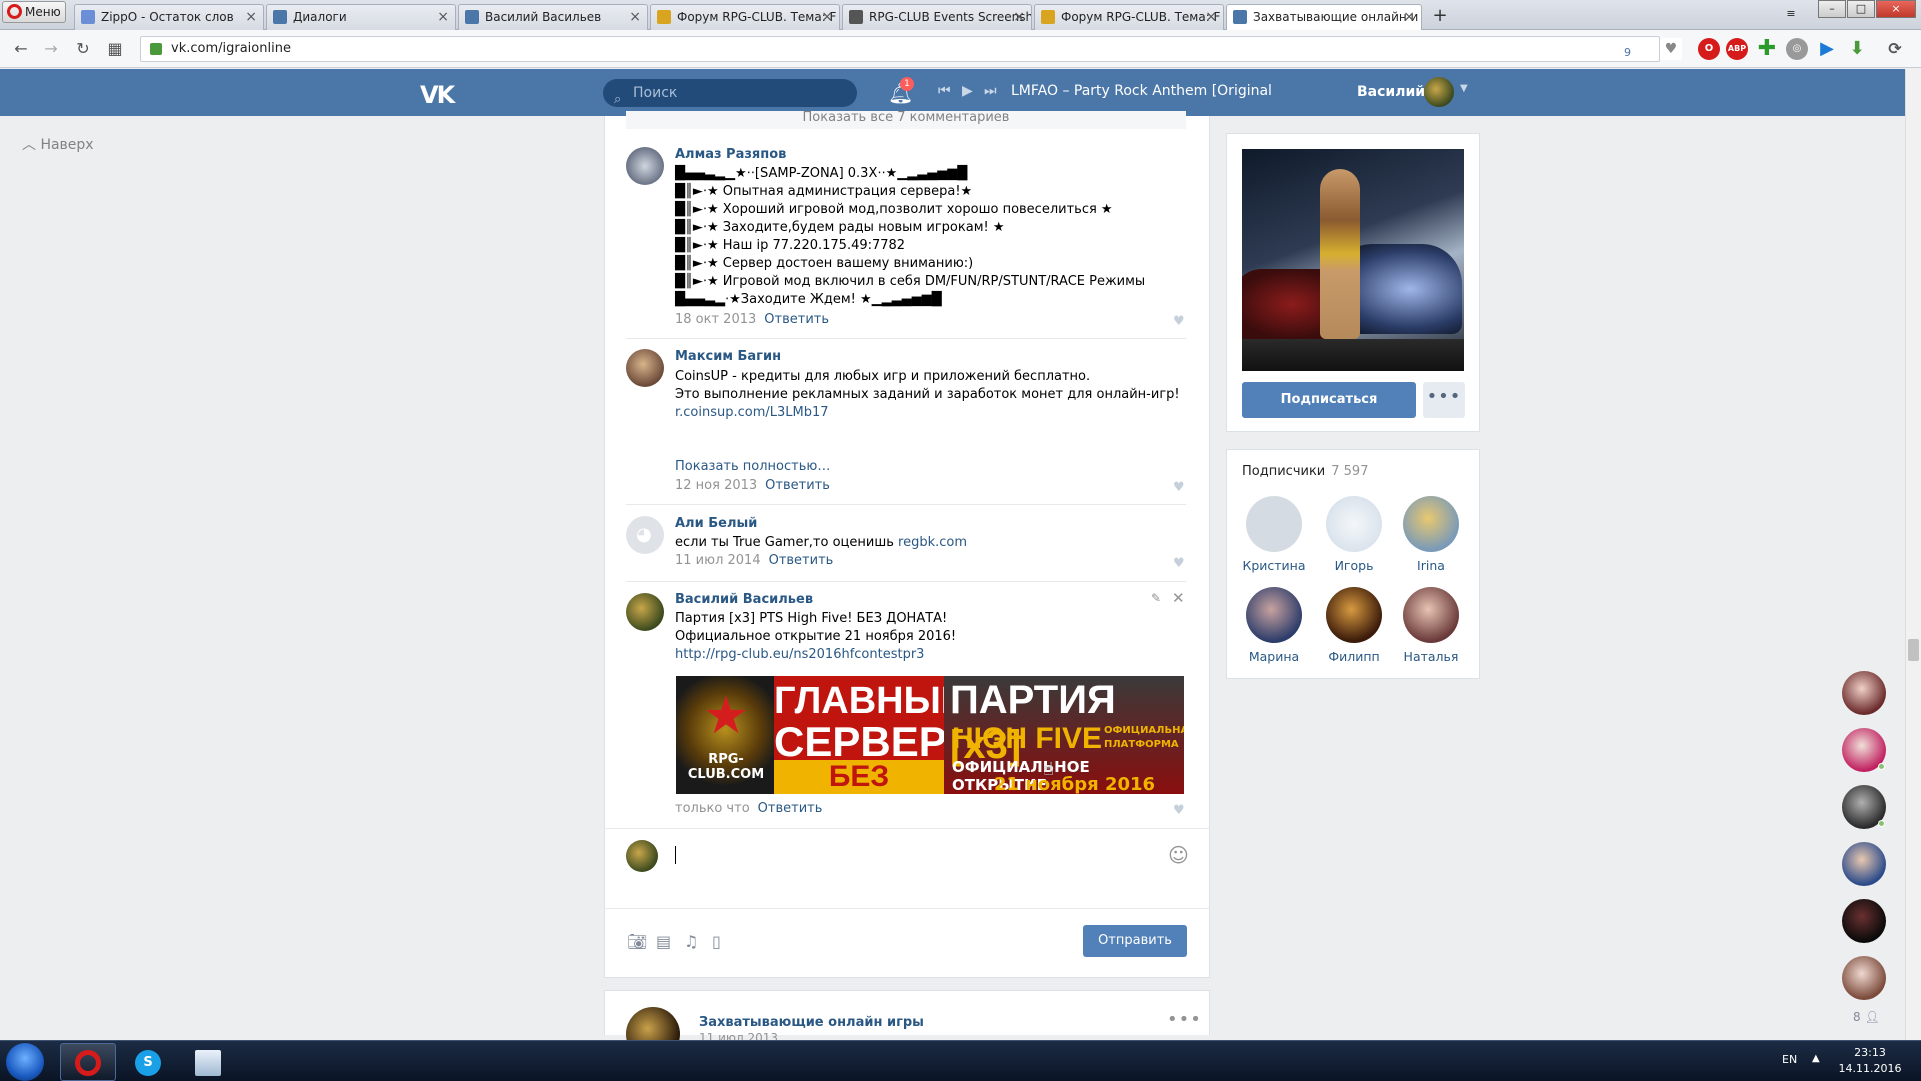 This screenshot has height=1081, width=1921. What do you see at coordinates (1135, 941) in the screenshot?
I see `send-button: Отправить` at bounding box center [1135, 941].